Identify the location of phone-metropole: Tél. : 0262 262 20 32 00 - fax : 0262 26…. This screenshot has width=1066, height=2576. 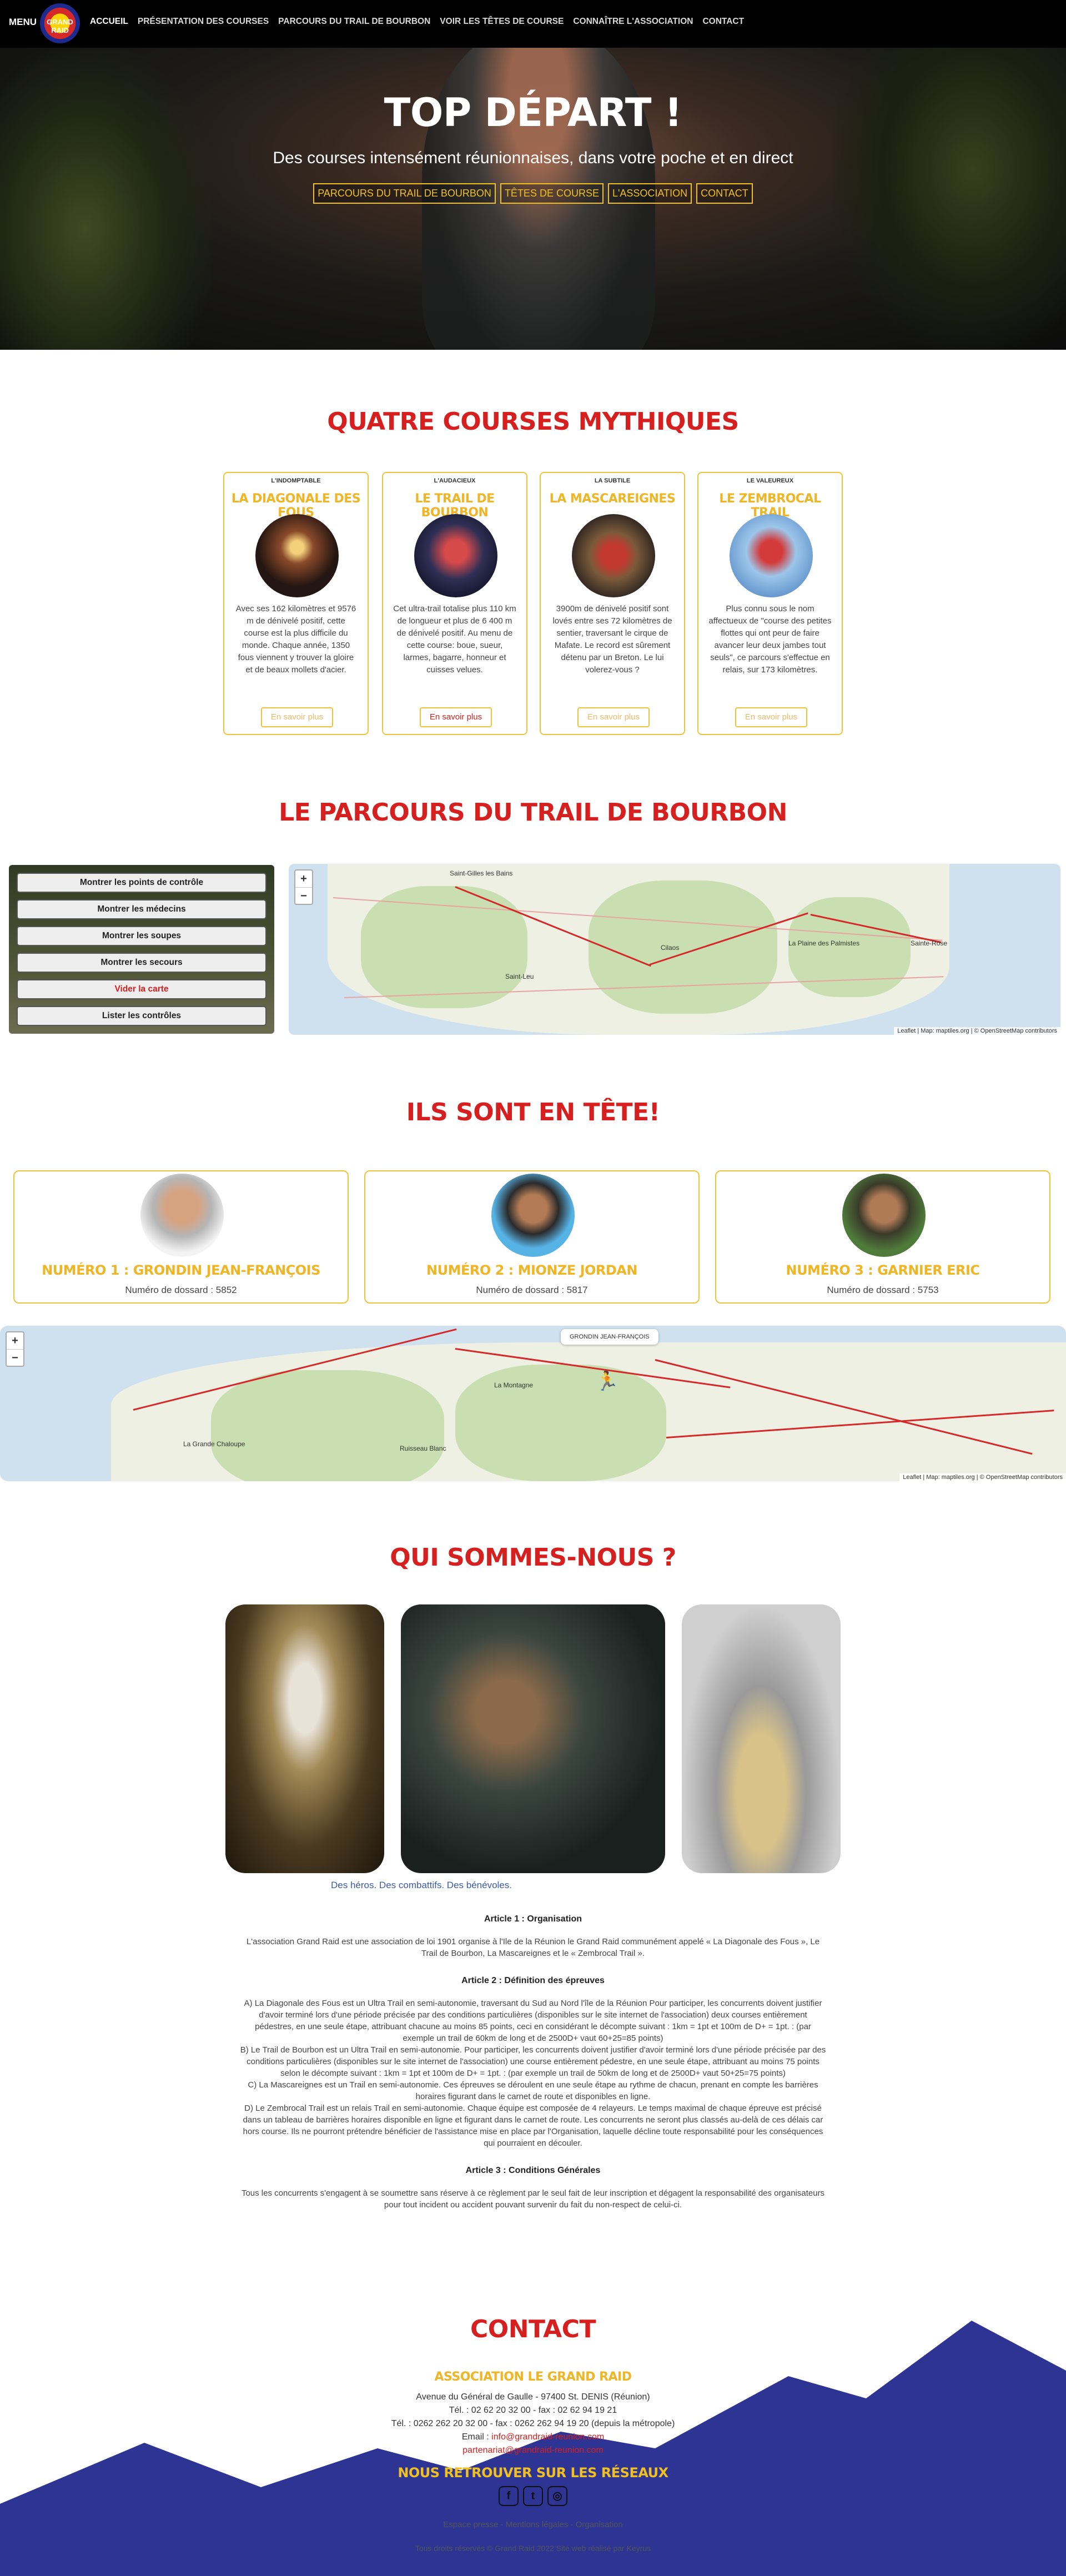
(533, 2423).